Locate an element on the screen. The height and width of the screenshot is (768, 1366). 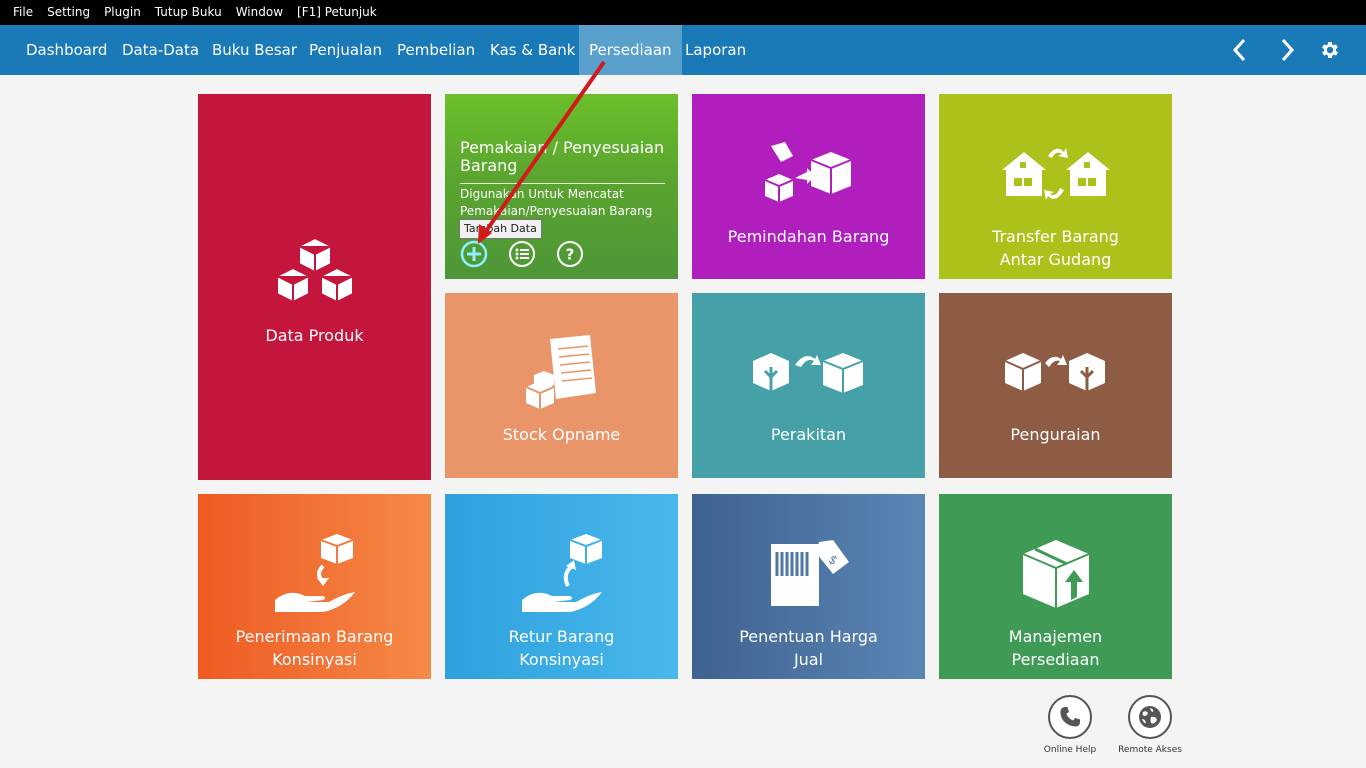
label-line-1: Retur Barang is located at coordinates (561, 636).